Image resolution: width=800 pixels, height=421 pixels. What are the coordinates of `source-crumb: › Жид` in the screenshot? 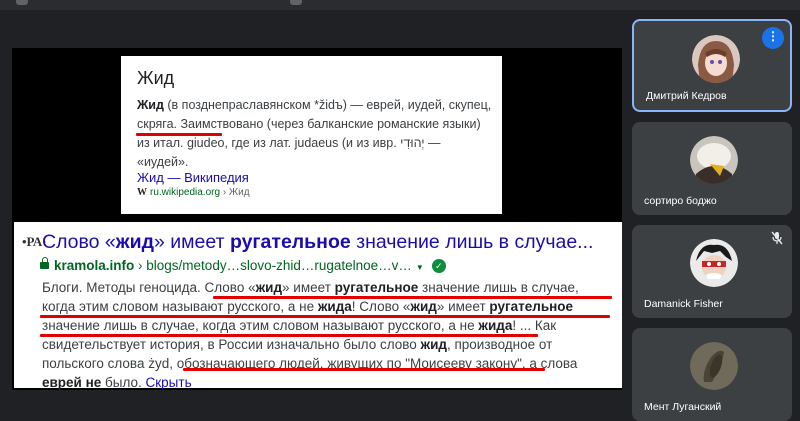 It's located at (235, 192).